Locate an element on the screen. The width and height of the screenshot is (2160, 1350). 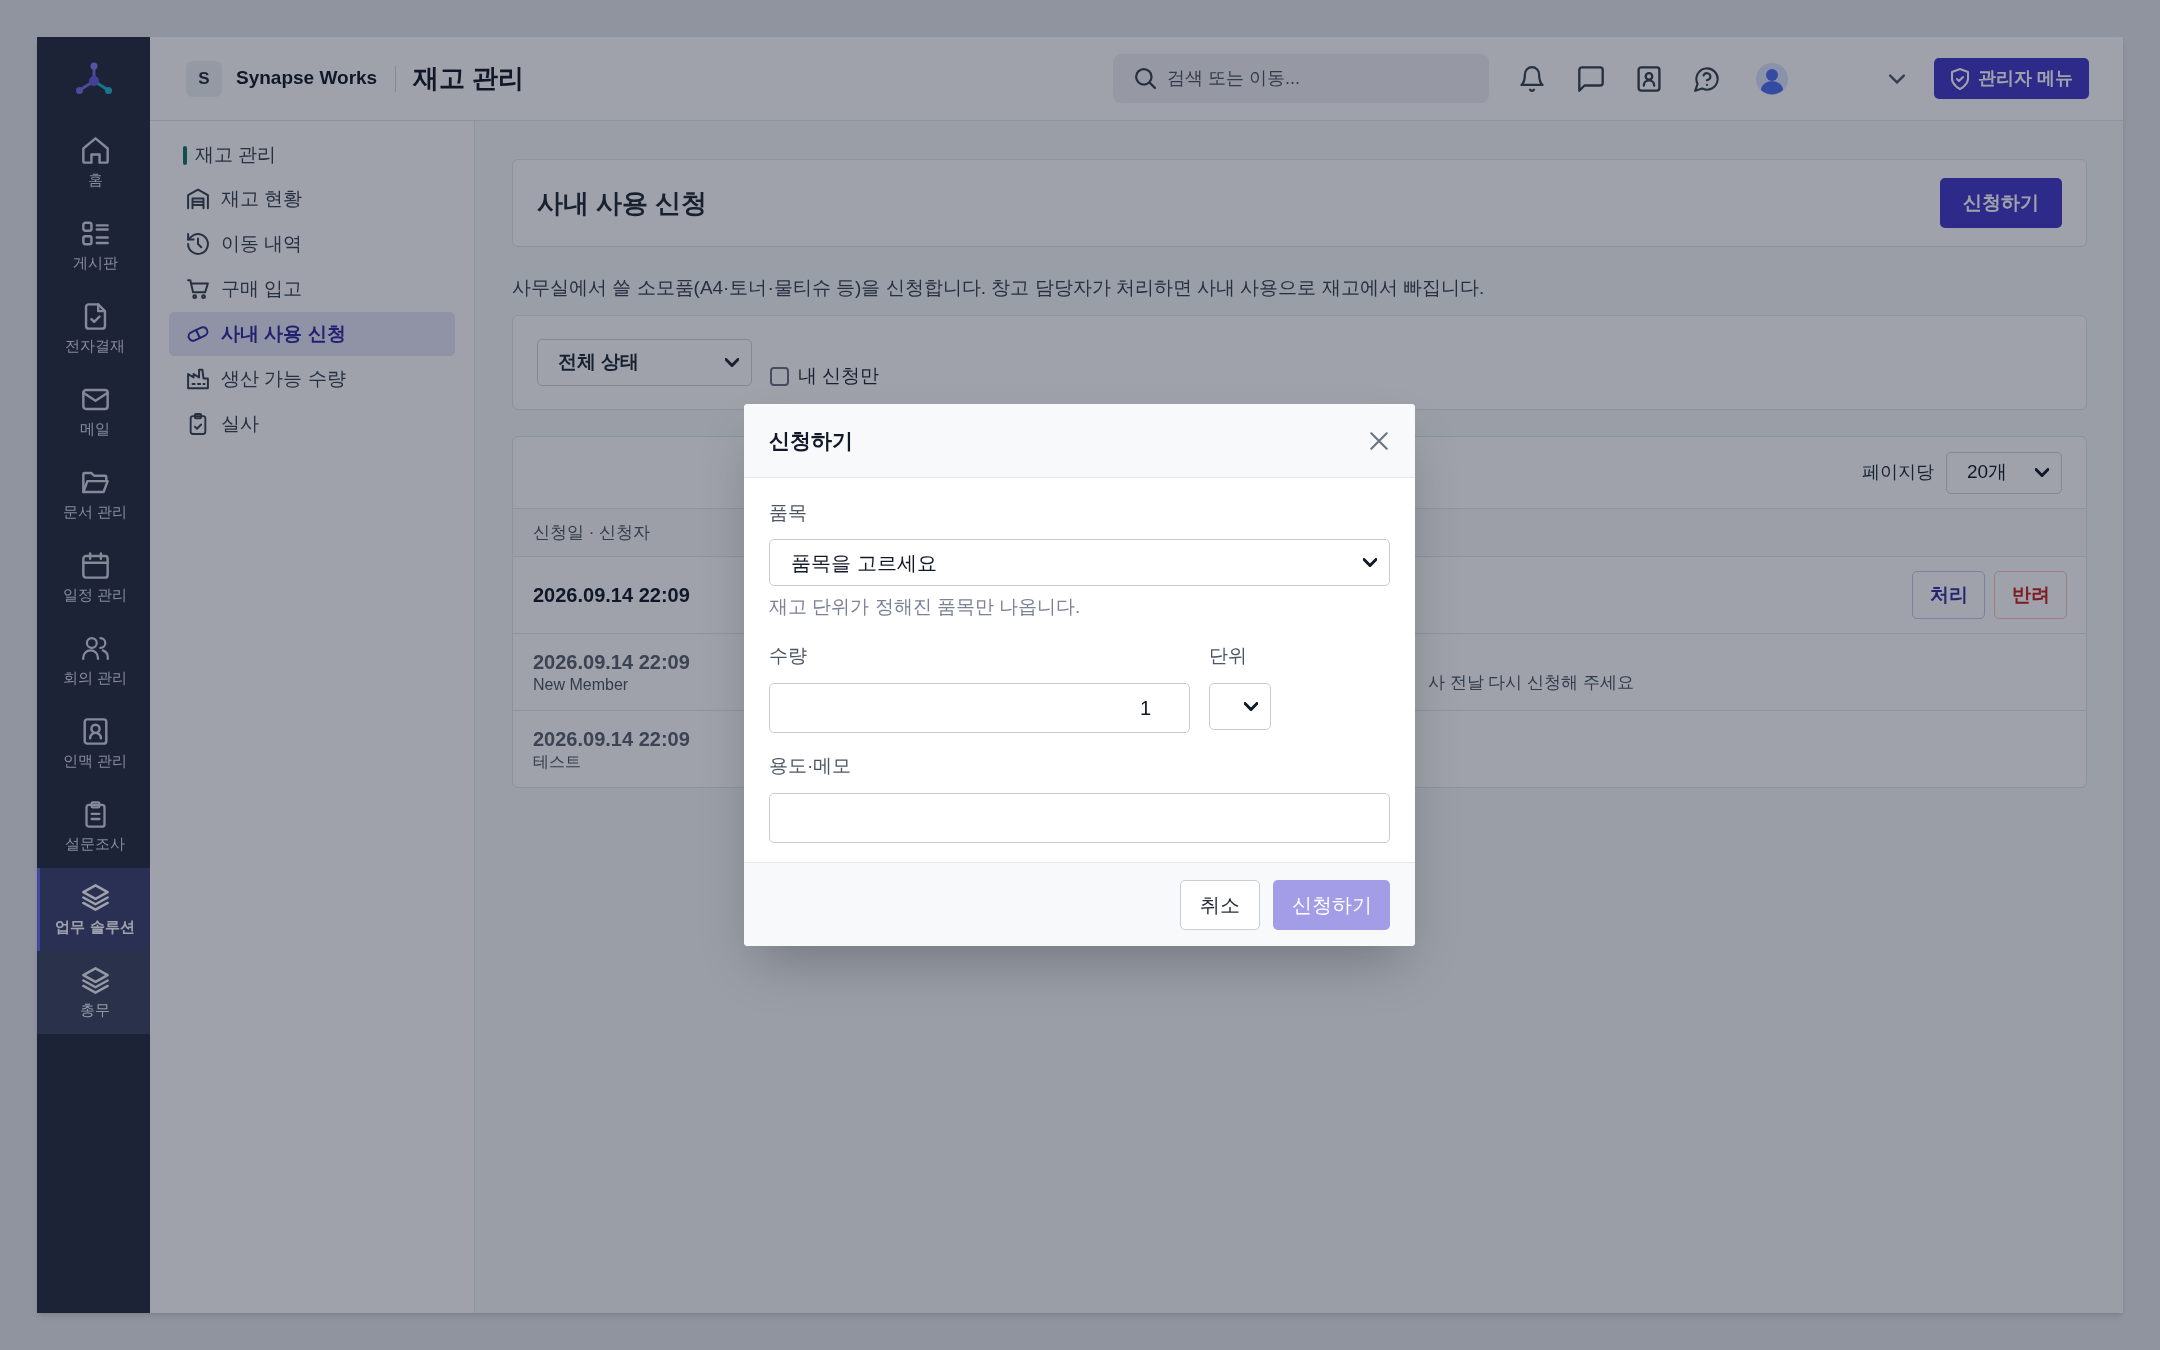
calendar-icon is located at coordinates (95, 565).